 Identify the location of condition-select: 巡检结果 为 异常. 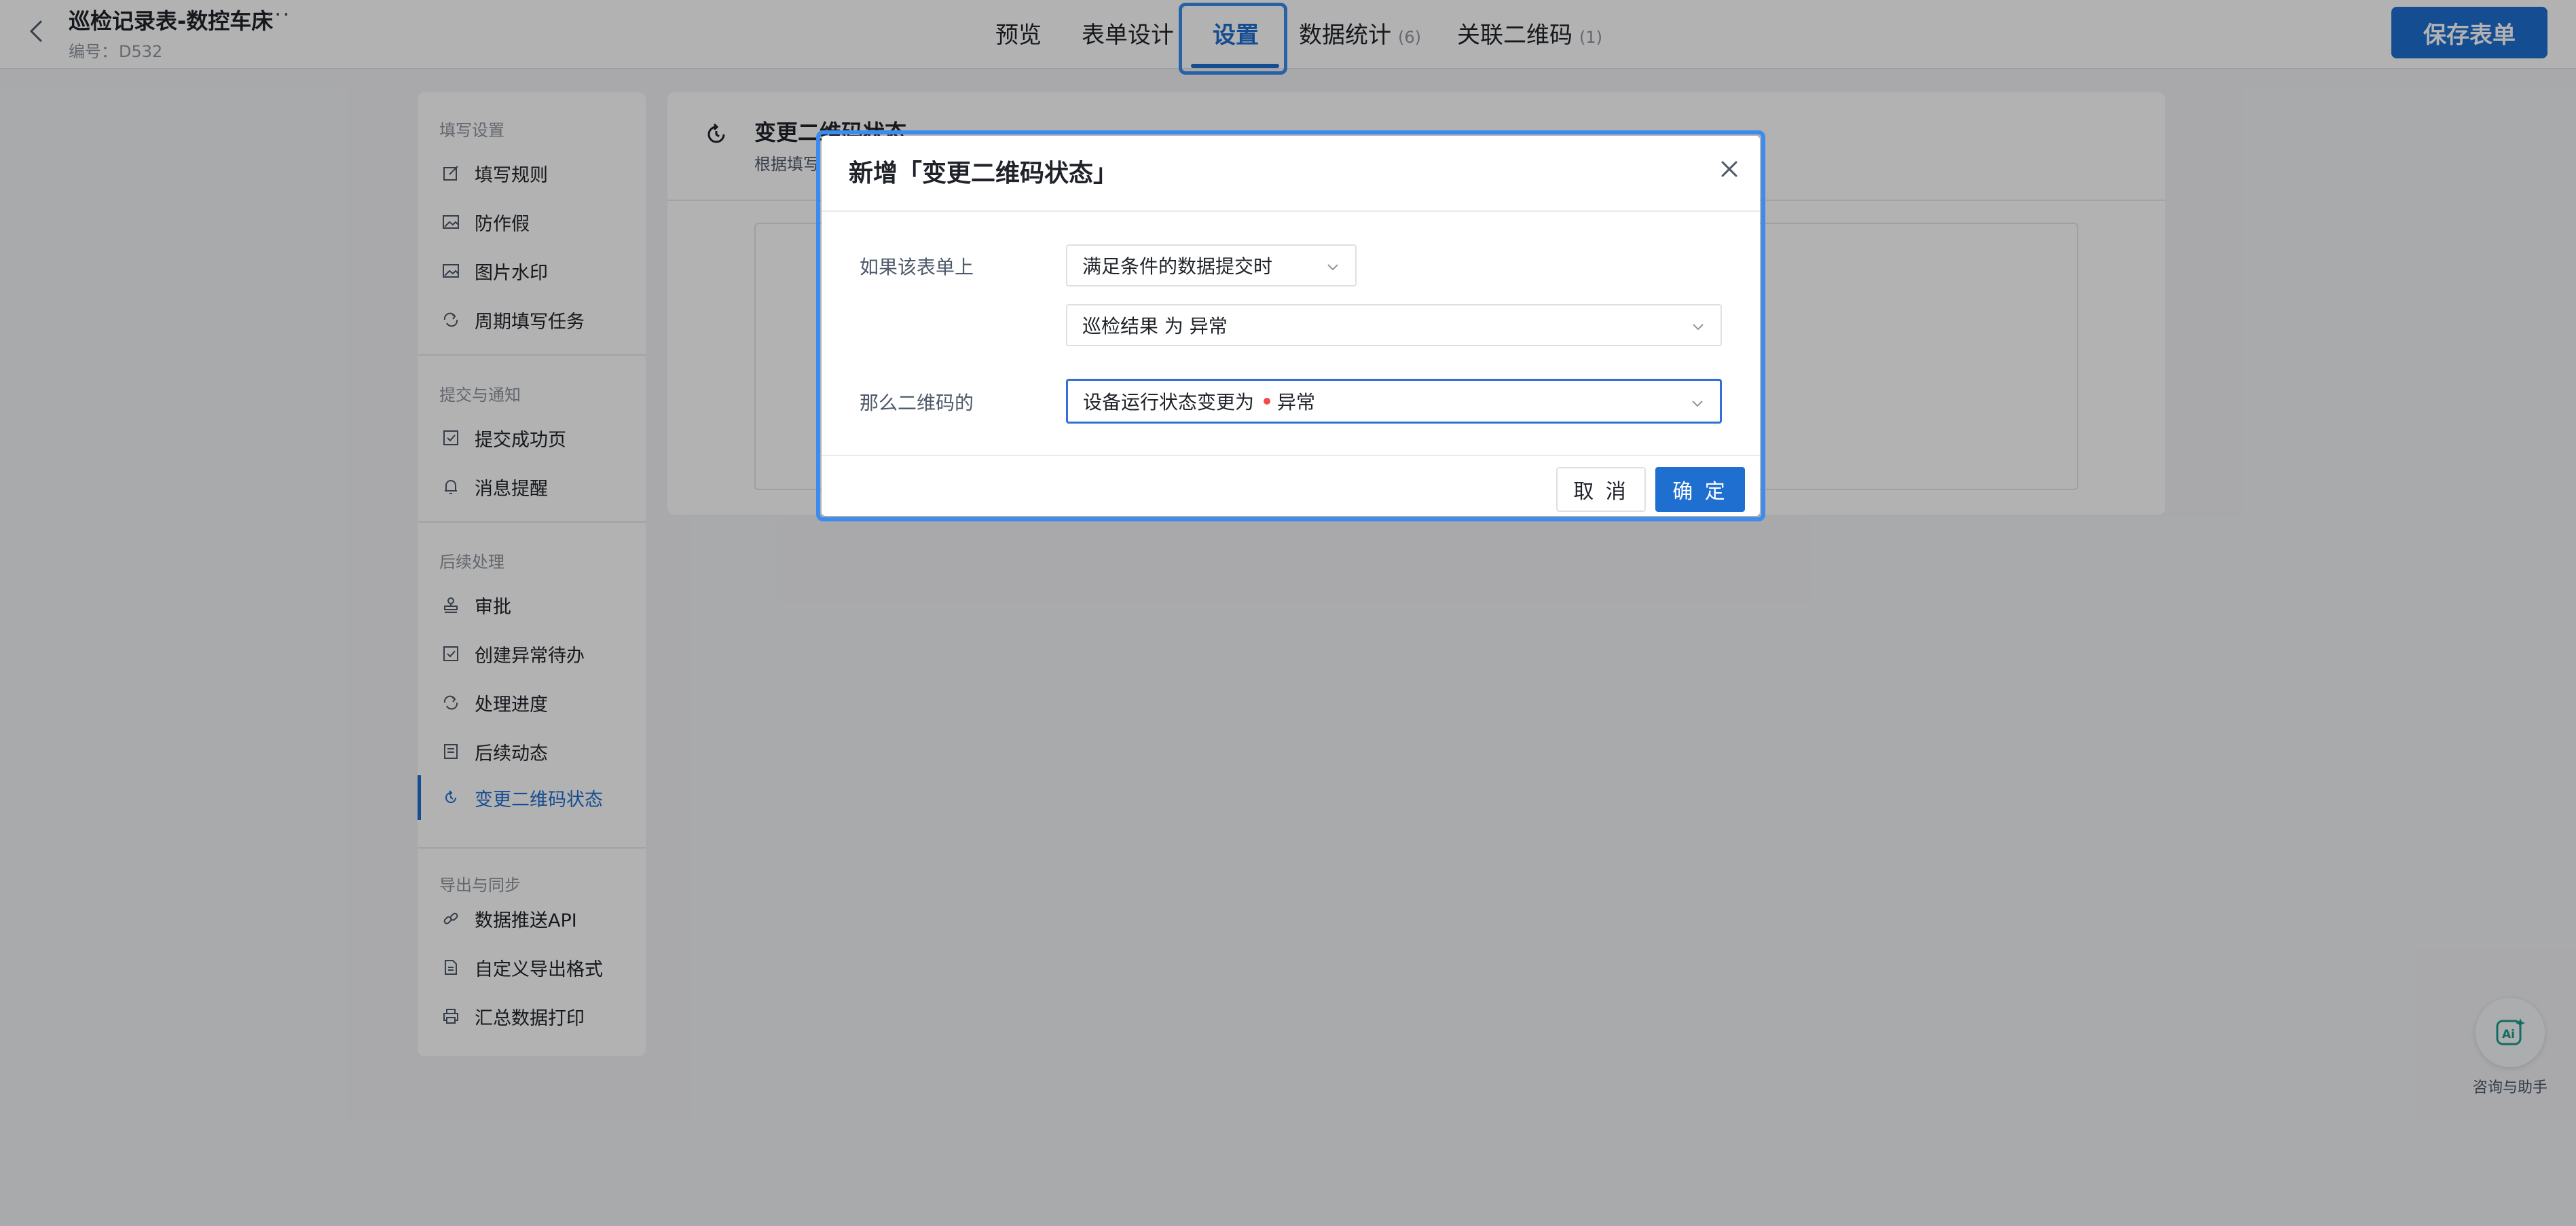
(1394, 325).